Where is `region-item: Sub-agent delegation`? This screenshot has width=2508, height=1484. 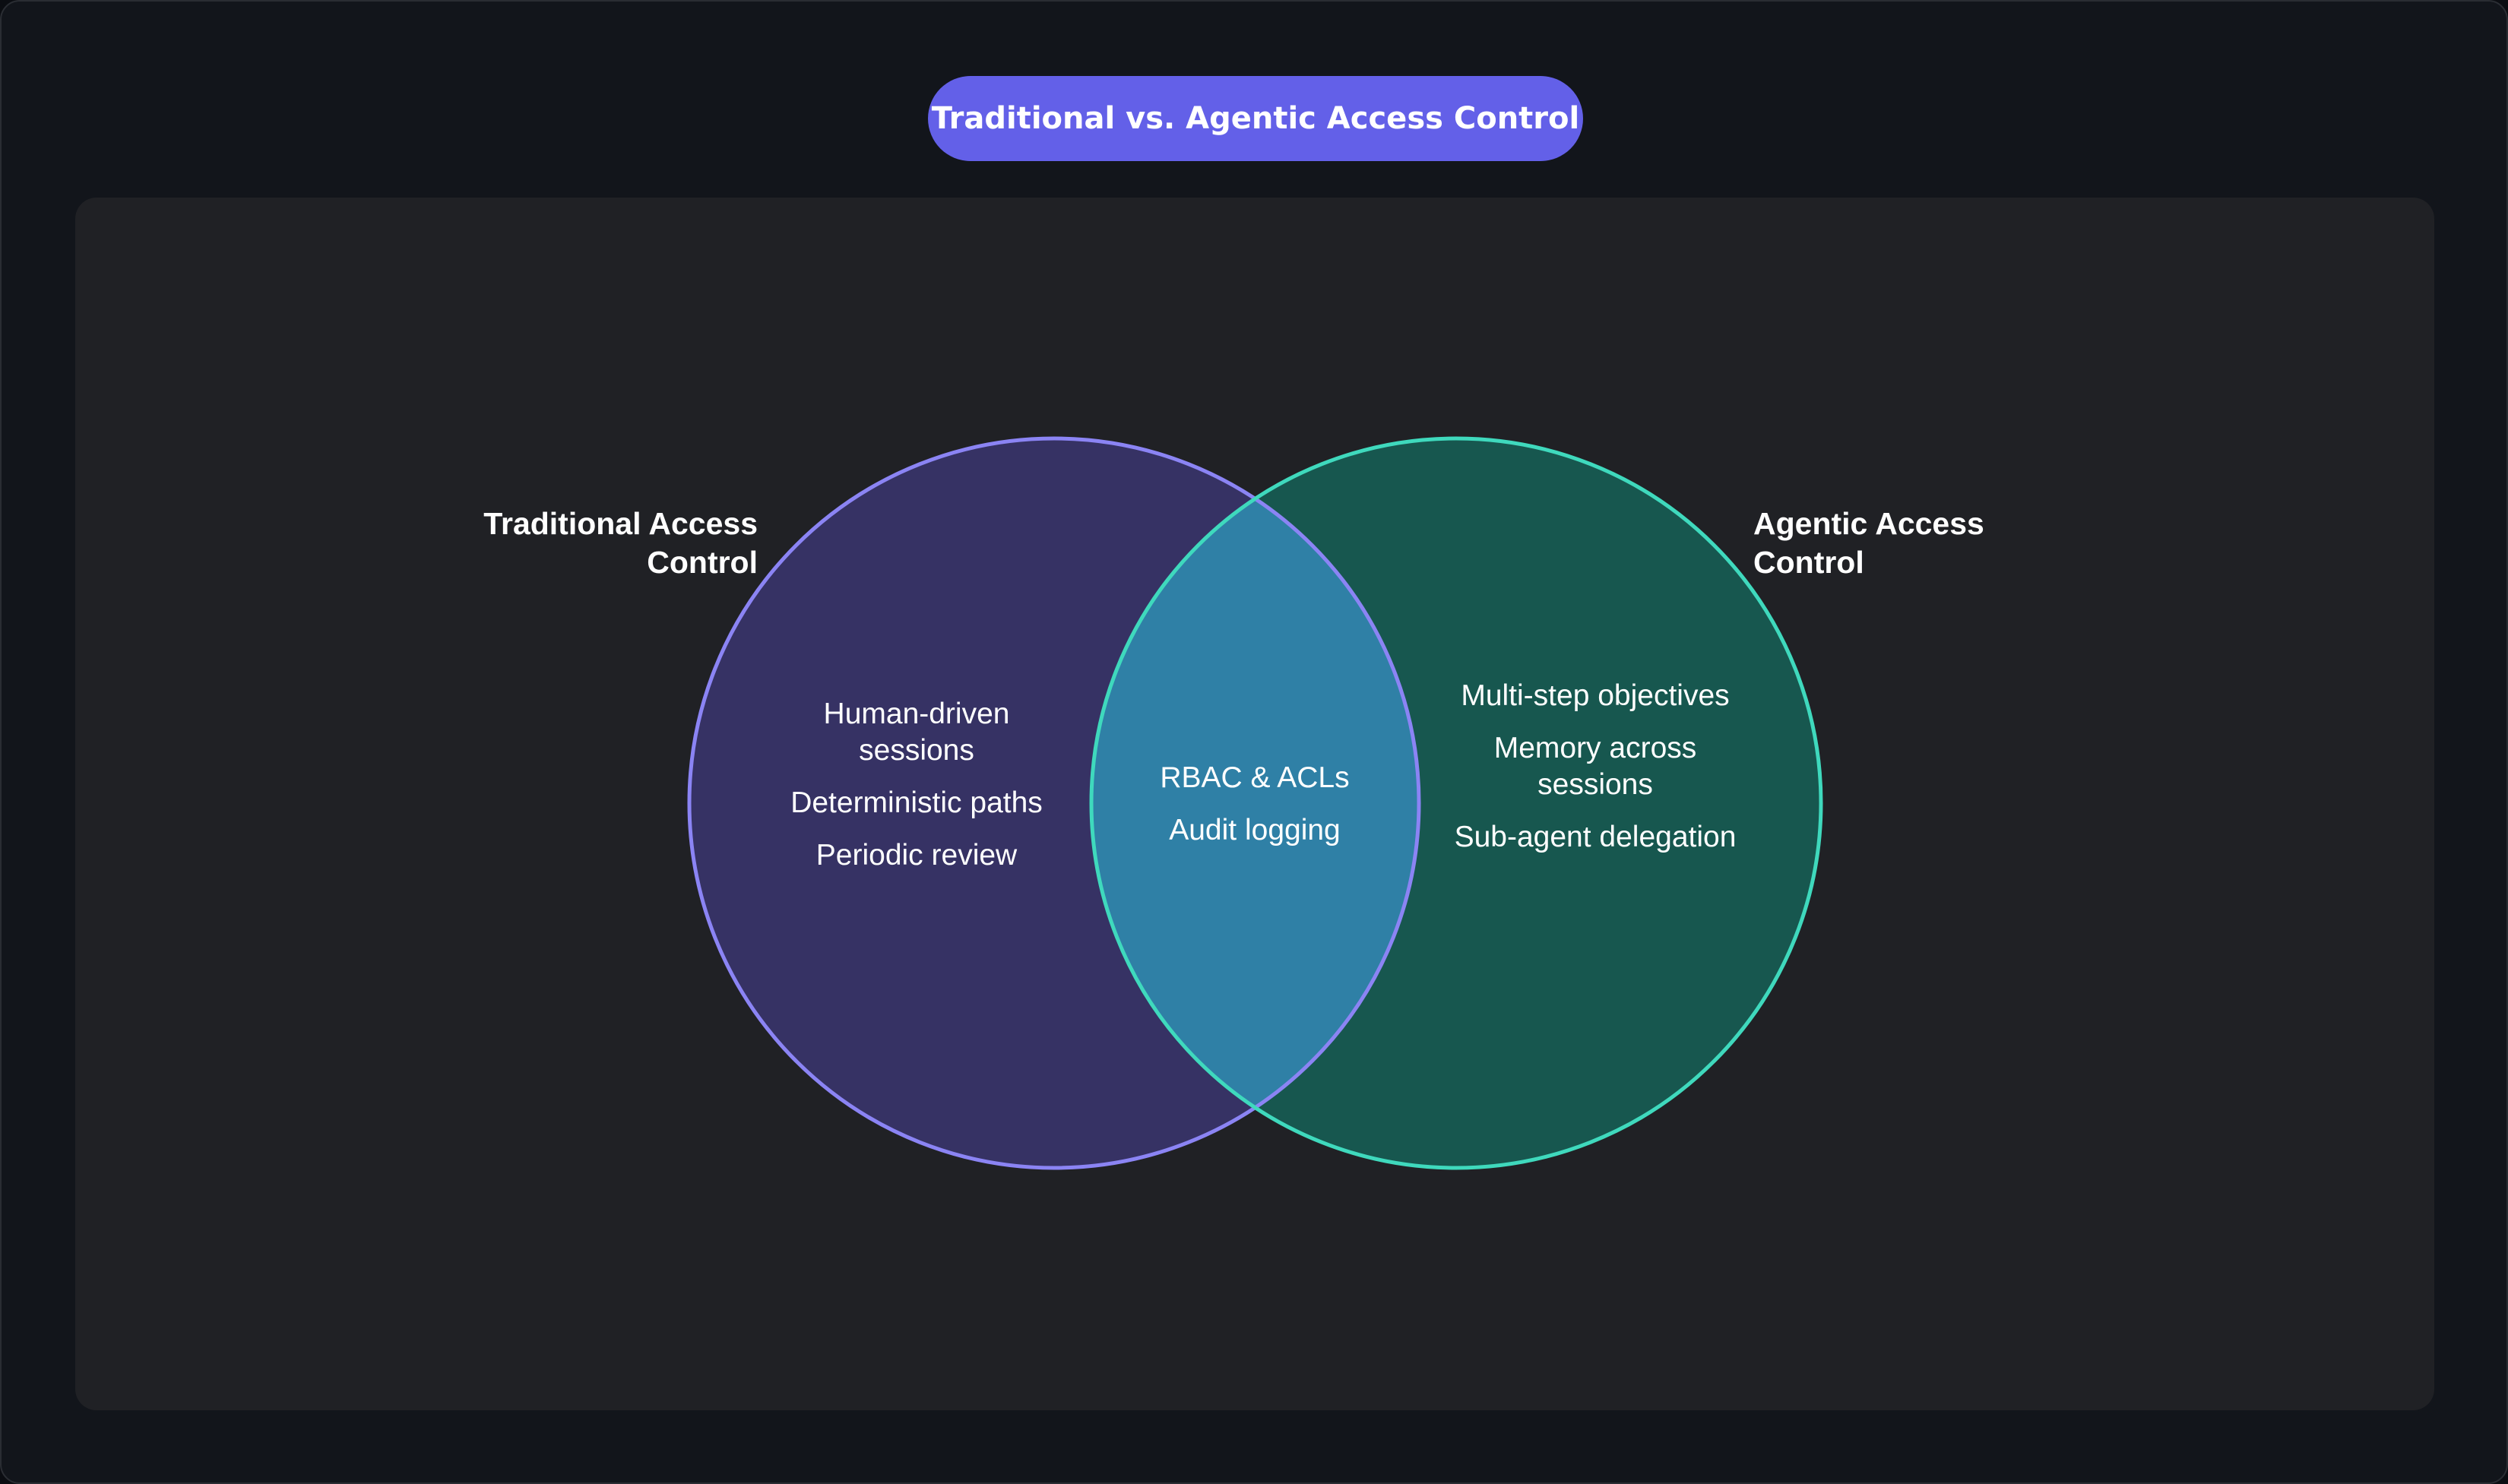
region-item: Sub-agent delegation is located at coordinates (1595, 837).